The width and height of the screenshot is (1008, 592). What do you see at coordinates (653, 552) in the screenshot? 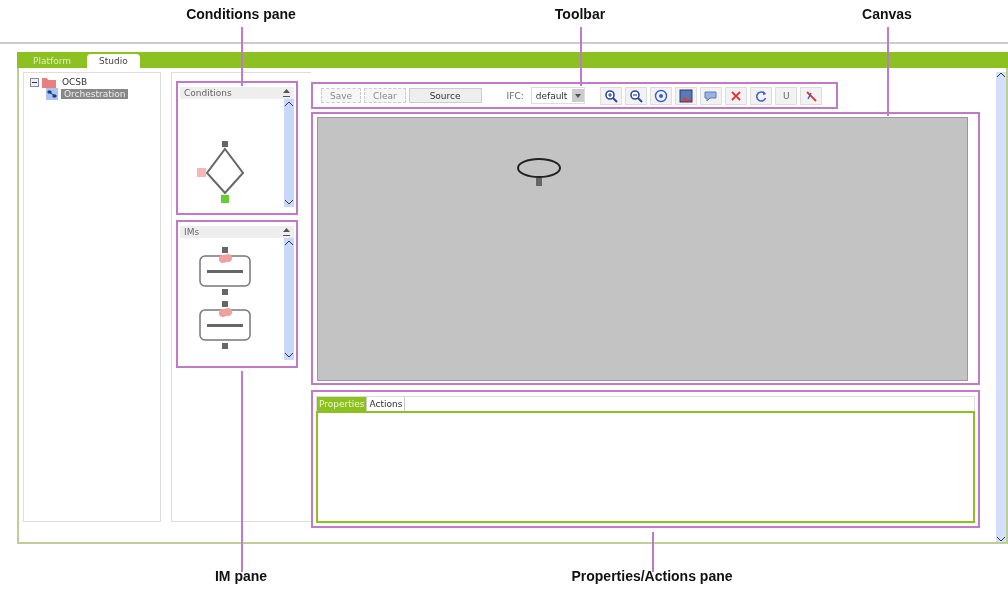
I see `leader-line` at bounding box center [653, 552].